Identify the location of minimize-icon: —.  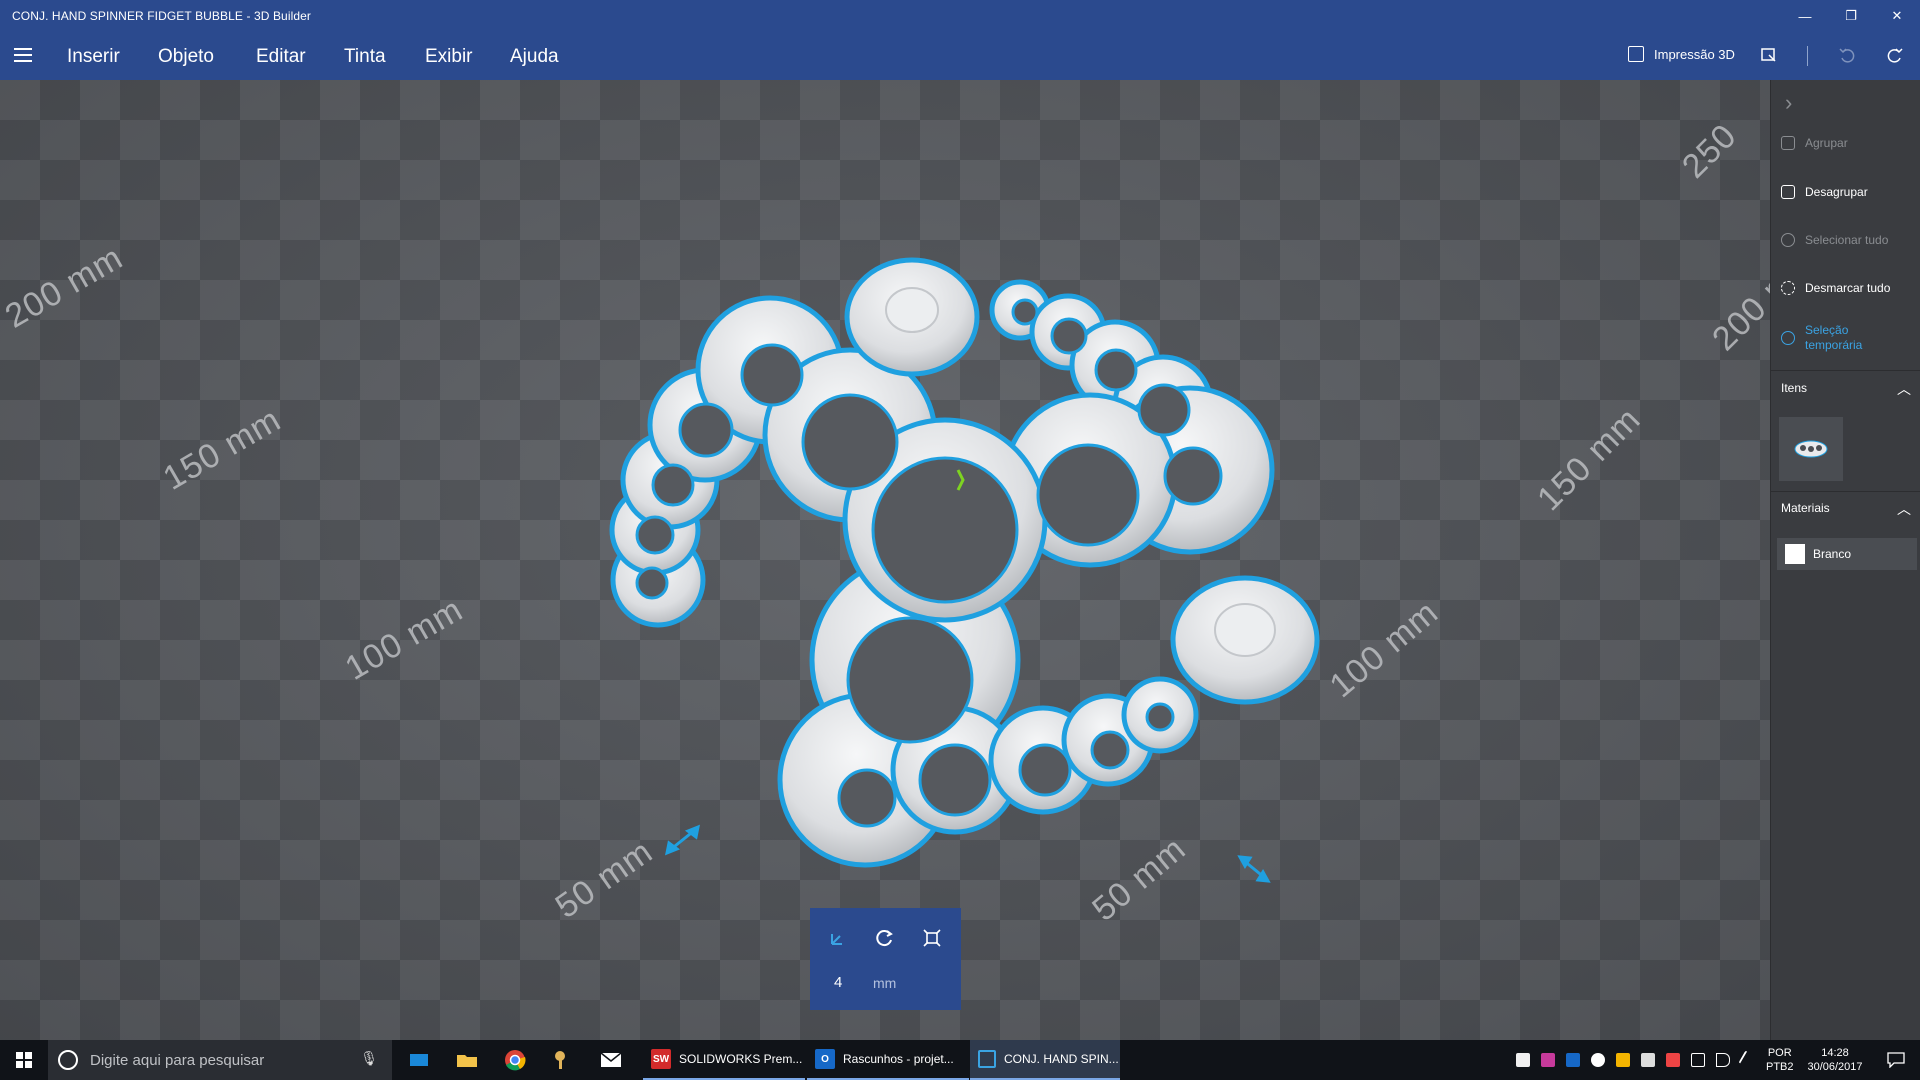
(1805, 16).